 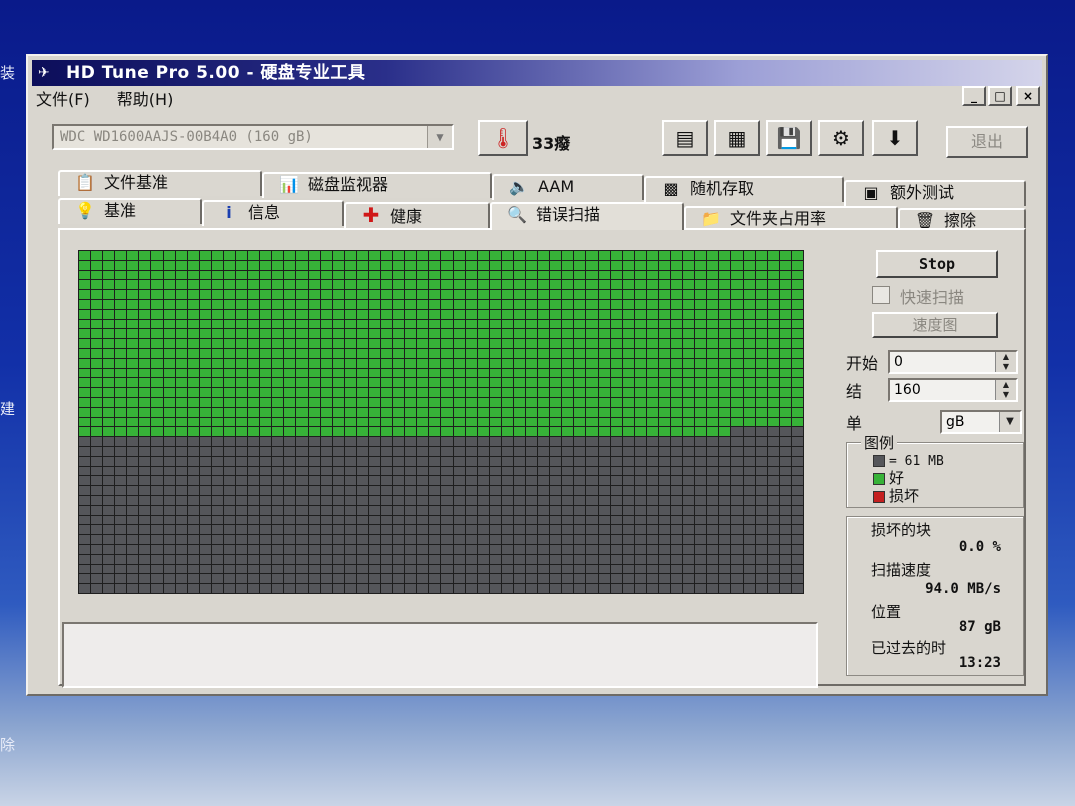 I want to click on desktop-icon-label: 装, so click(x=7, y=72).